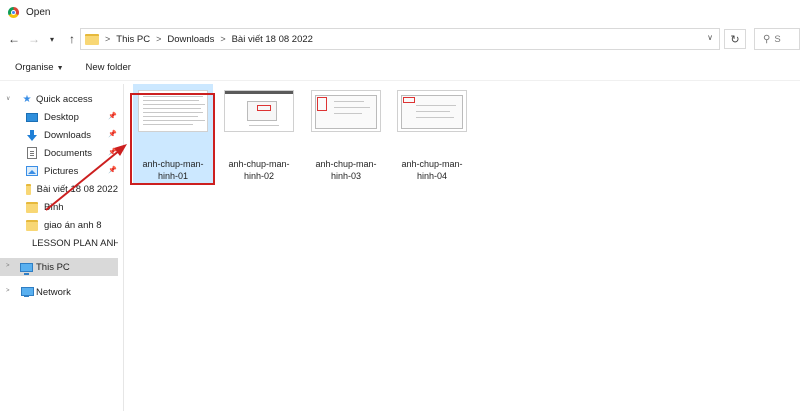 This screenshot has height=411, width=800. What do you see at coordinates (68, 153) in the screenshot?
I see `sidebar-item-label: Documents` at bounding box center [68, 153].